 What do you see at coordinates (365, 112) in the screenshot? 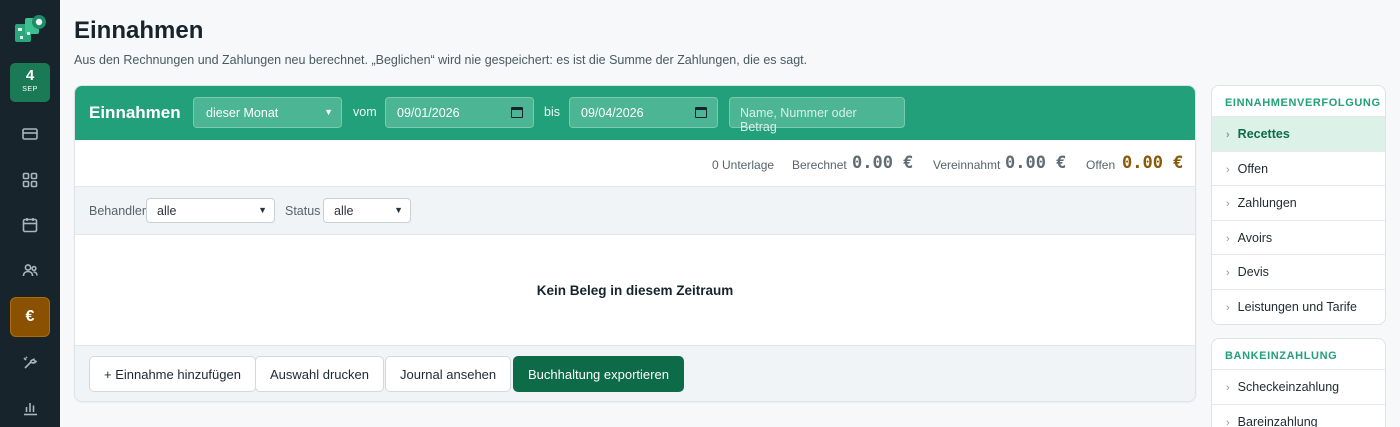
I see `from-label: vom` at bounding box center [365, 112].